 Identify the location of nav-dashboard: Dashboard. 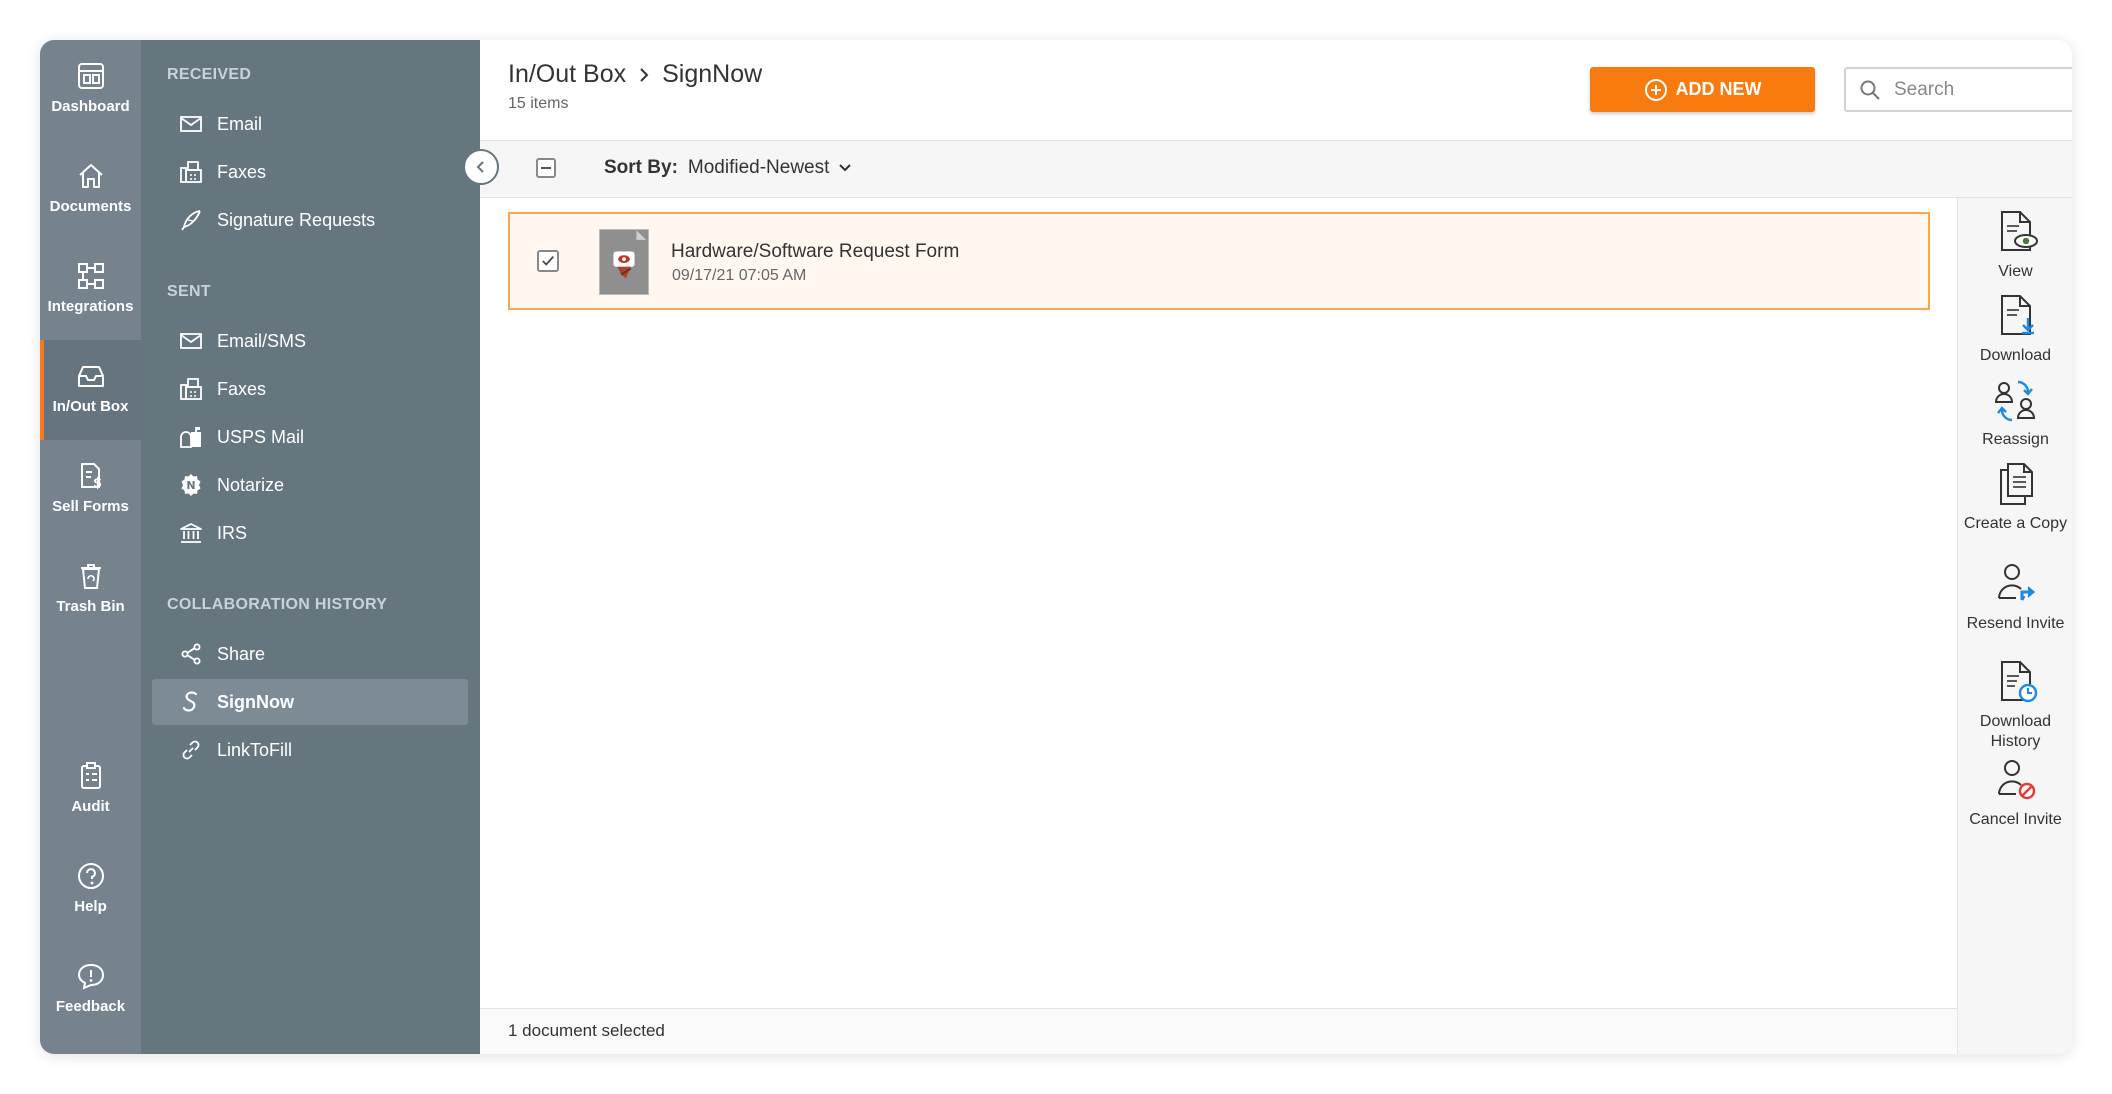
(90, 90).